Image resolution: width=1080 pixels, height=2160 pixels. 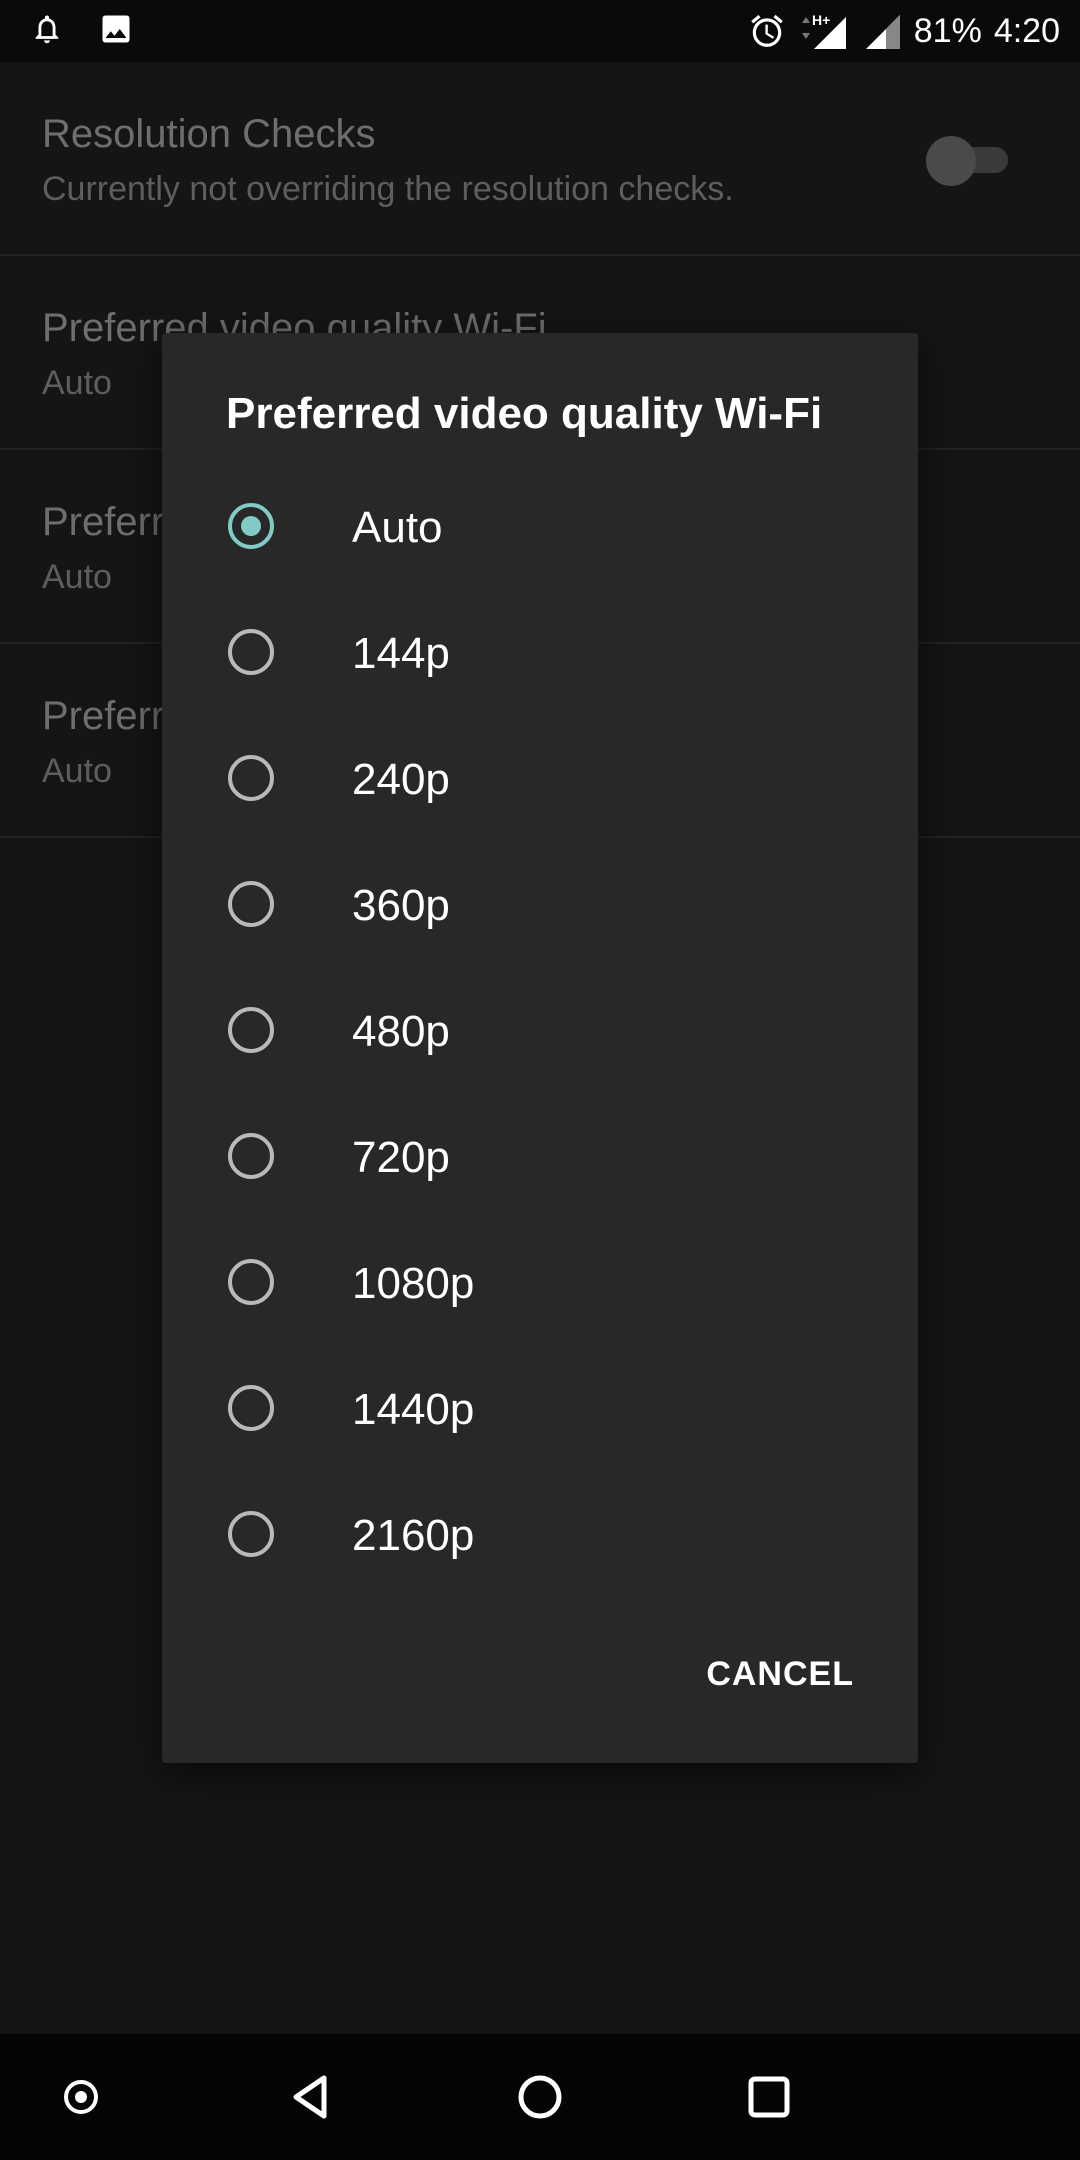 What do you see at coordinates (413, 1409) in the screenshot?
I see `option-label: 1440p` at bounding box center [413, 1409].